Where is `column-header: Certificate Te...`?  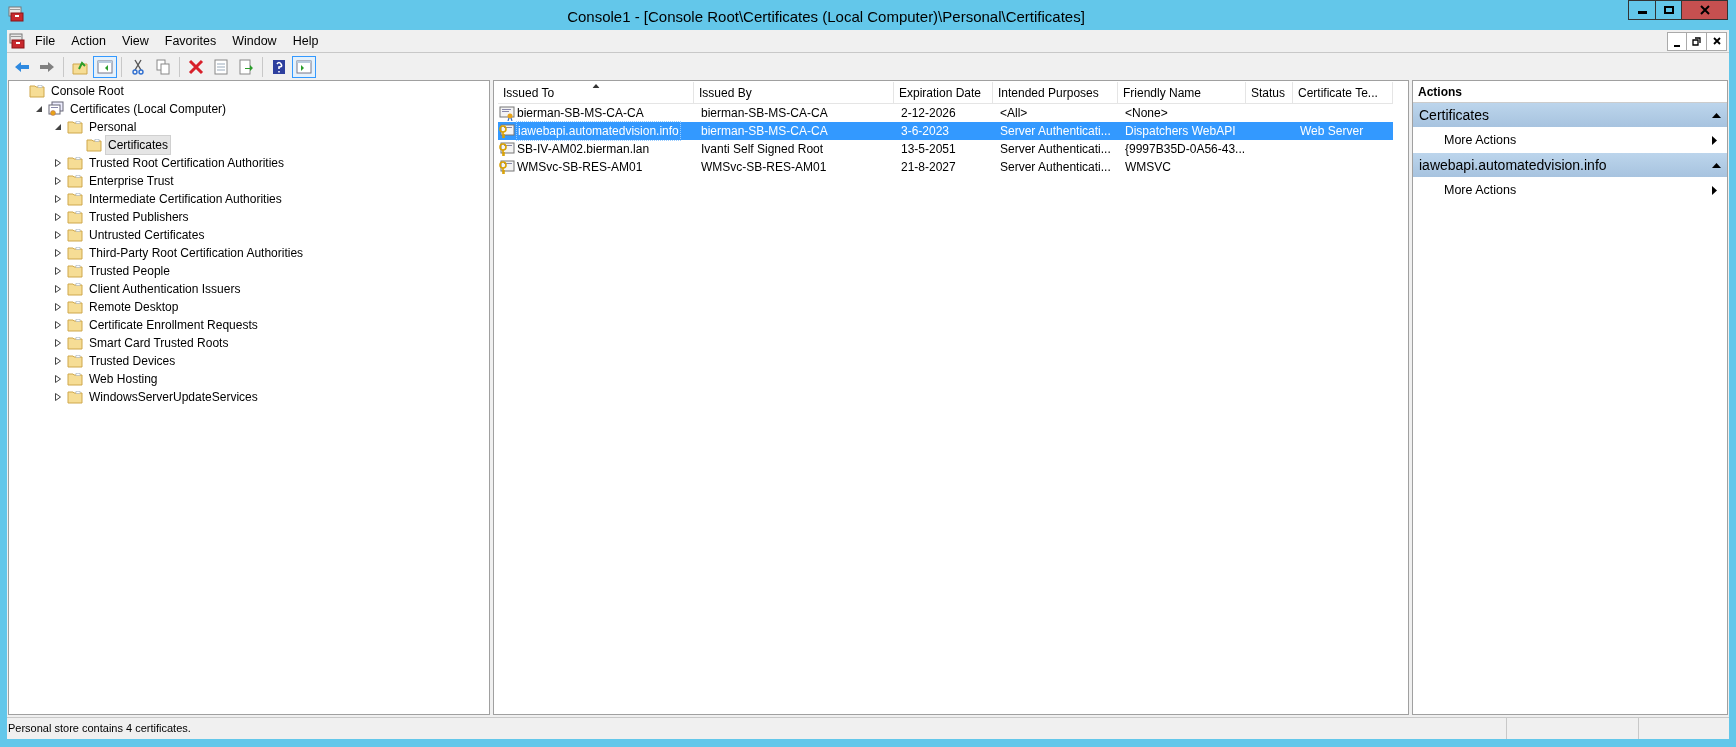 column-header: Certificate Te... is located at coordinates (1343, 93).